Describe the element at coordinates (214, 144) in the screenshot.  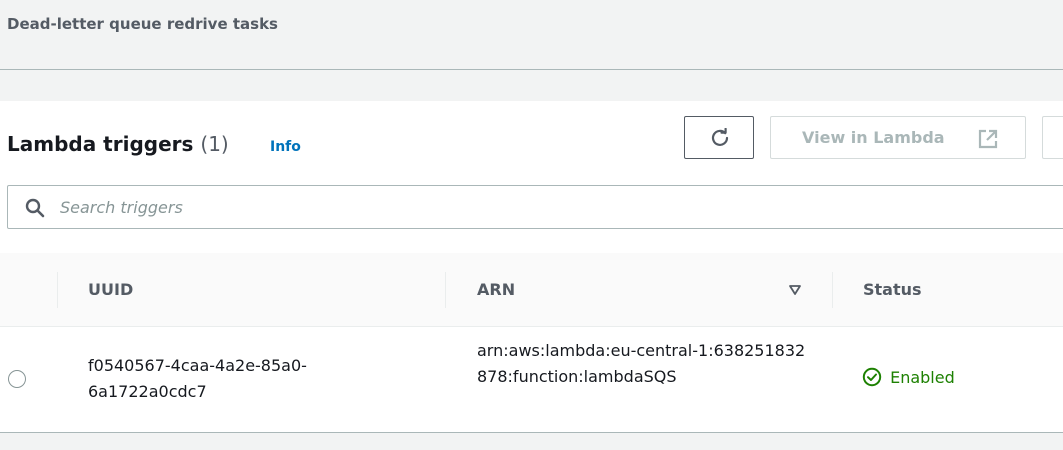
I see `panel-count: (1)` at that location.